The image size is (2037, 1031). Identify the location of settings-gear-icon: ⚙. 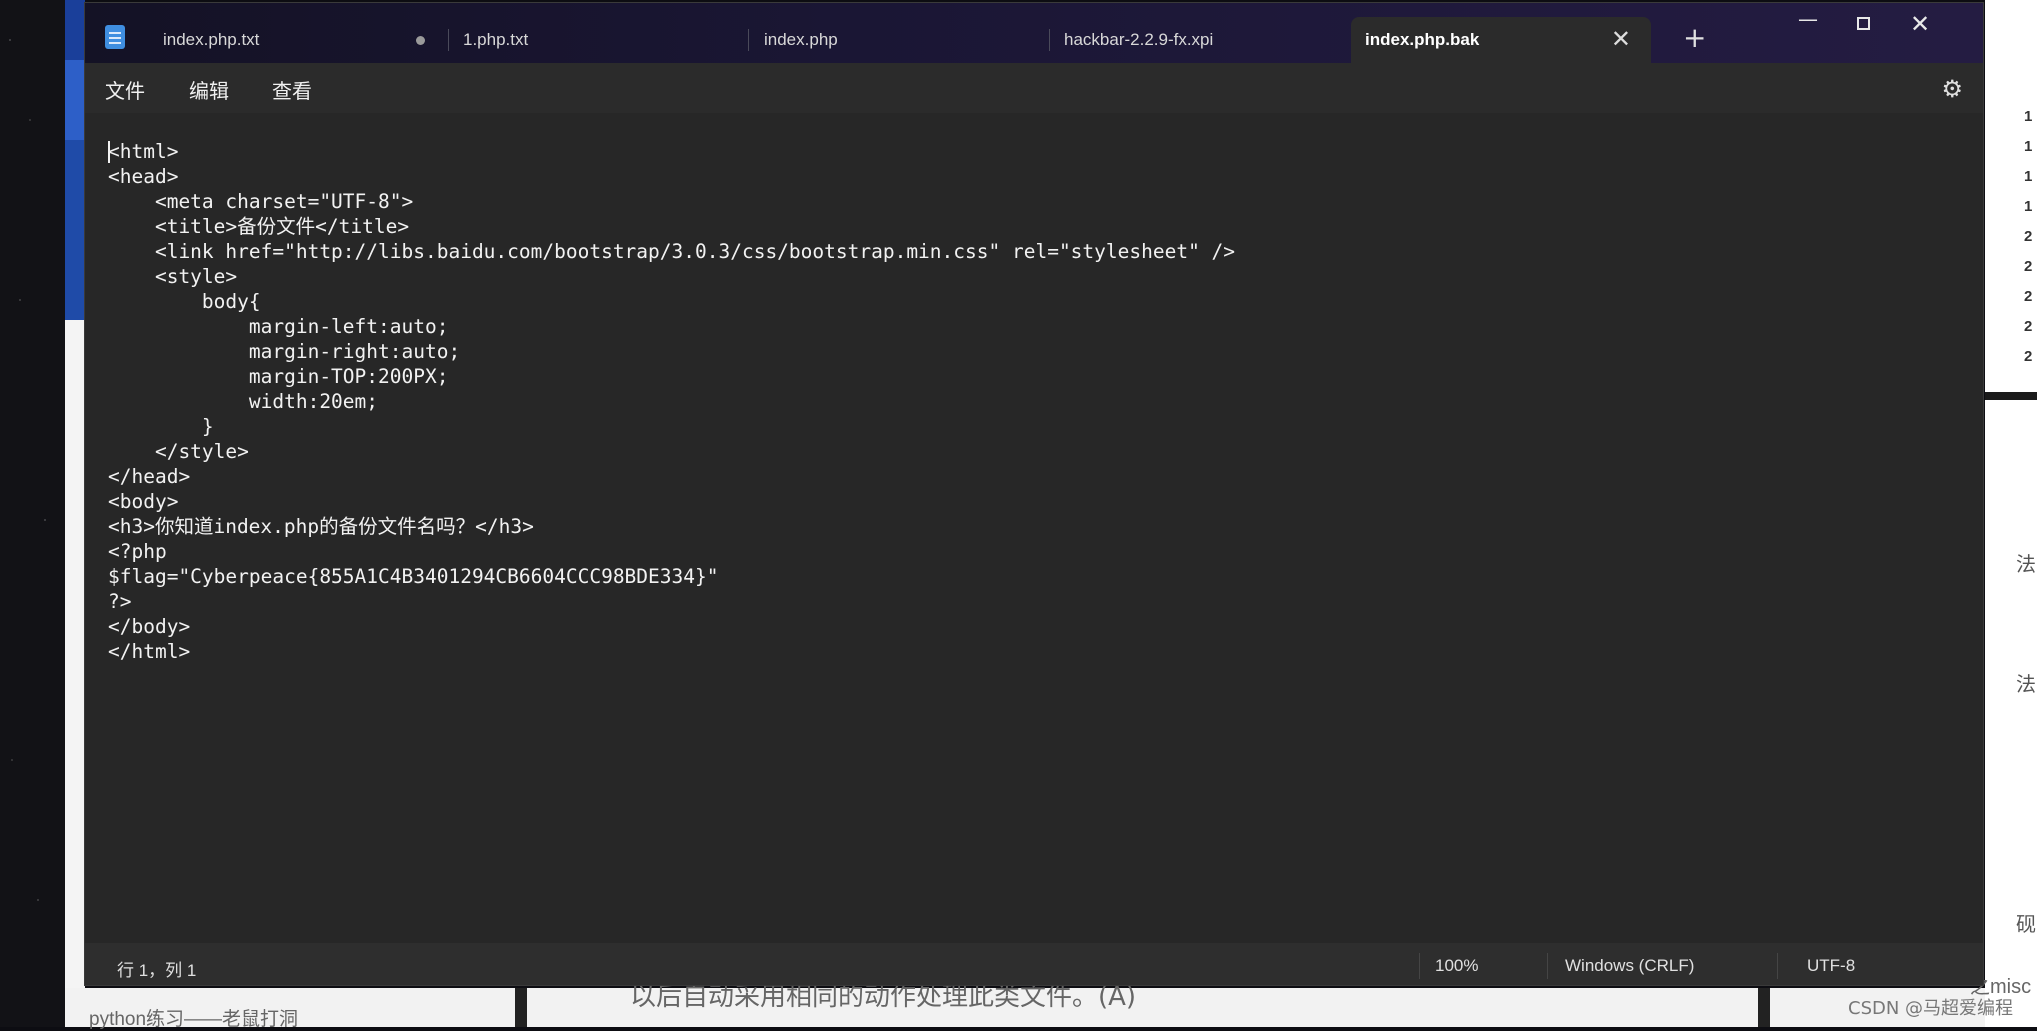
(1952, 89).